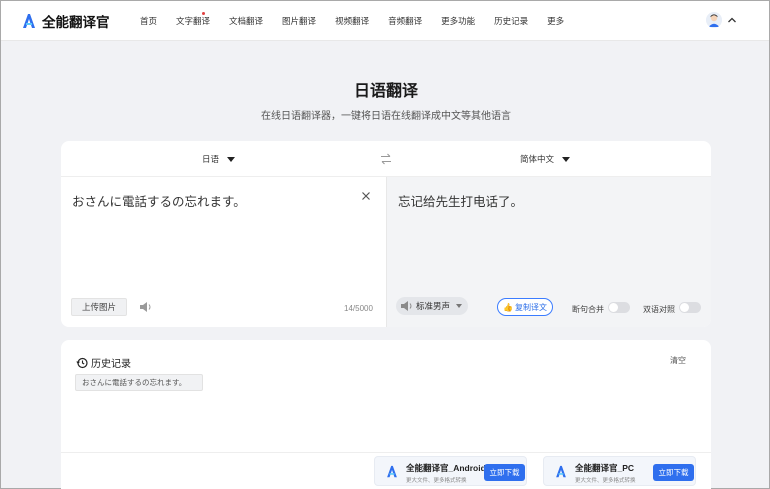 This screenshot has width=770, height=489. What do you see at coordinates (537, 159) in the screenshot?
I see `target-language-label: 简体中文` at bounding box center [537, 159].